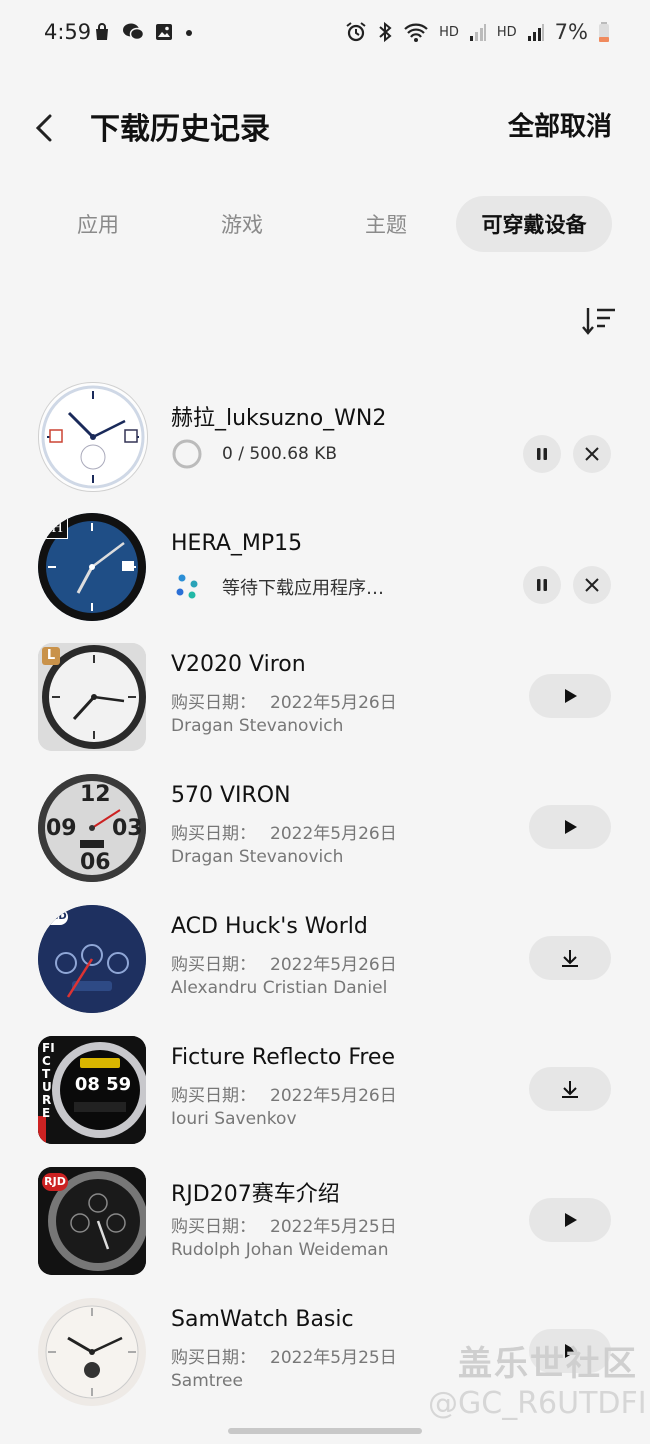 Image resolution: width=650 pixels, height=1444 pixels. Describe the element at coordinates (537, 1403) in the screenshot. I see `watermark-handle: @GC_R6UTDFI` at that location.